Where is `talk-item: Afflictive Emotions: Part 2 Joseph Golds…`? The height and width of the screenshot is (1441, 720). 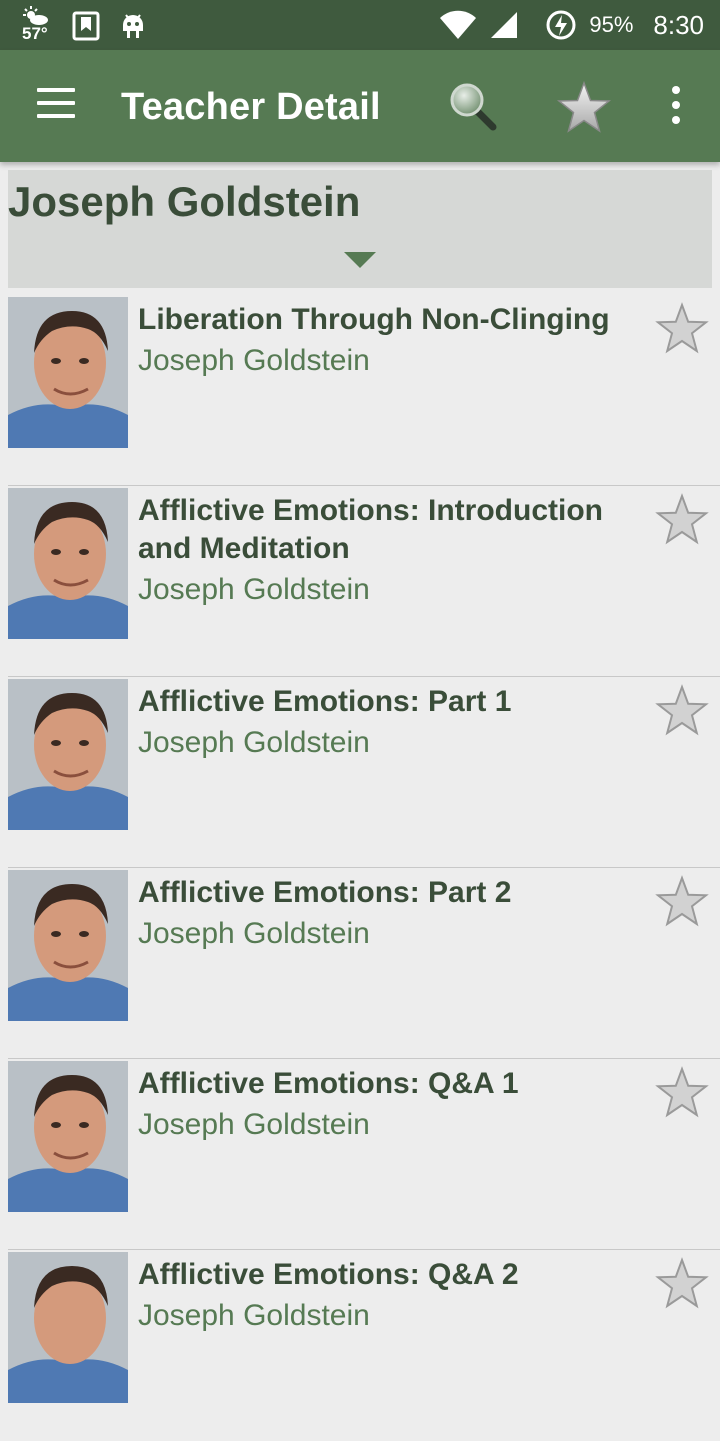
talk-item: Afflictive Emotions: Part 2 Joseph Golds… is located at coordinates (360, 963).